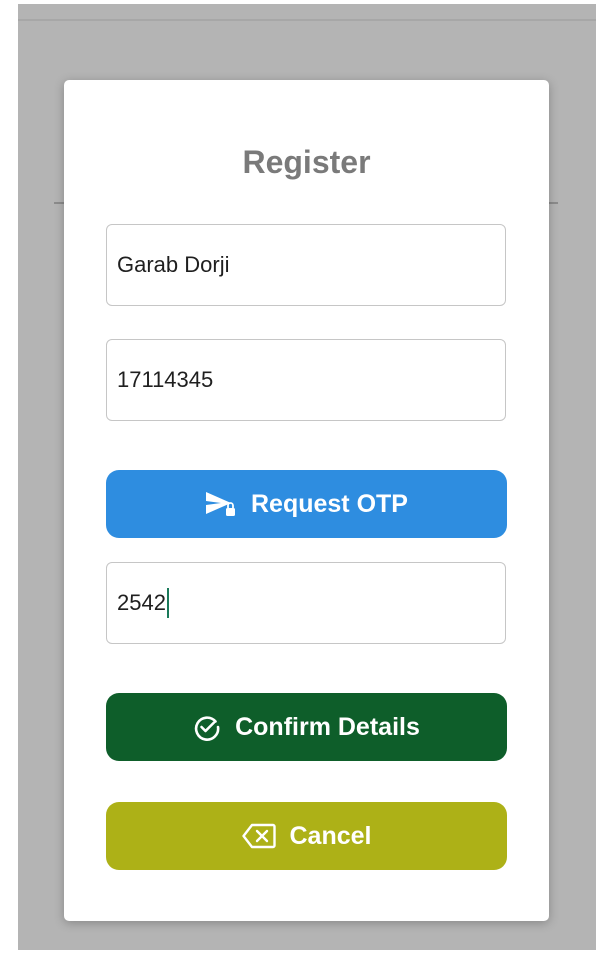 Image resolution: width=596 pixels, height=958 pixels. I want to click on request-otp-label: Request OTP, so click(329, 503).